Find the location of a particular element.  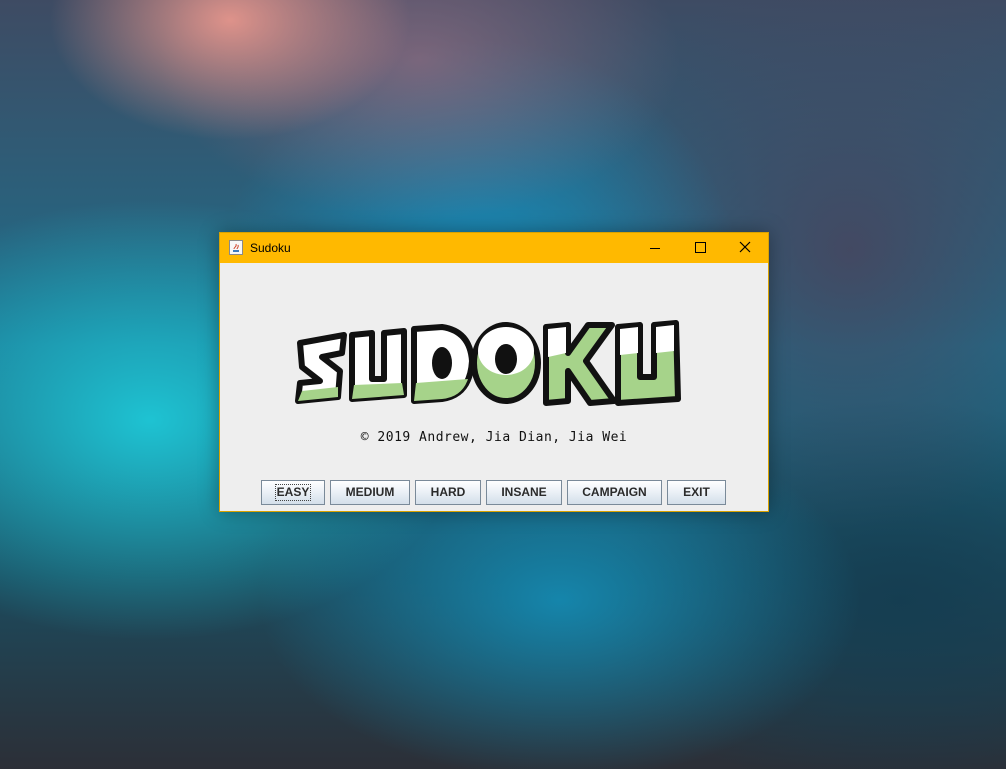

copyright-credits: © 2019 Andrew, Jia Dian, Jia Wei is located at coordinates (494, 437).